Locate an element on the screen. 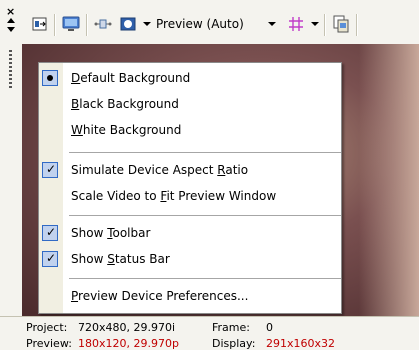  preview-toolbar: Preview (Auto) is located at coordinates (220, 23).